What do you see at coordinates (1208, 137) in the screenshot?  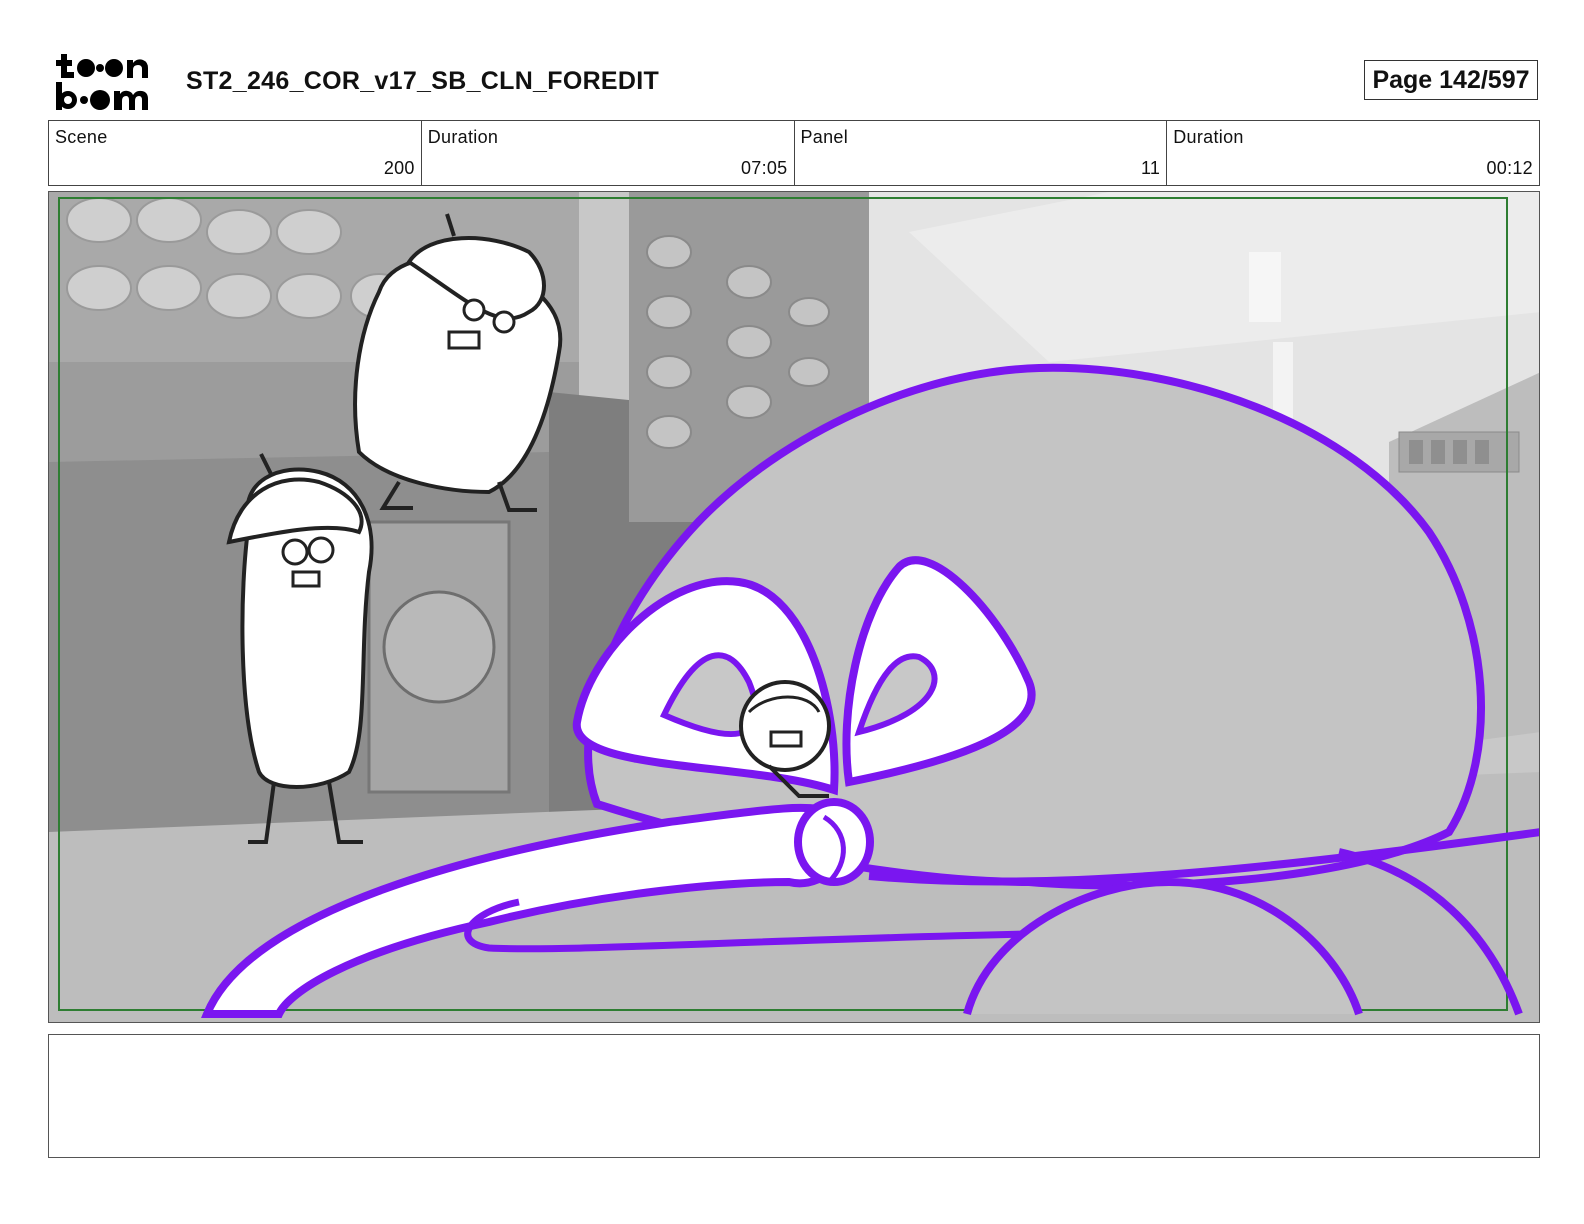 I see `panel-duration-label: Duration` at bounding box center [1208, 137].